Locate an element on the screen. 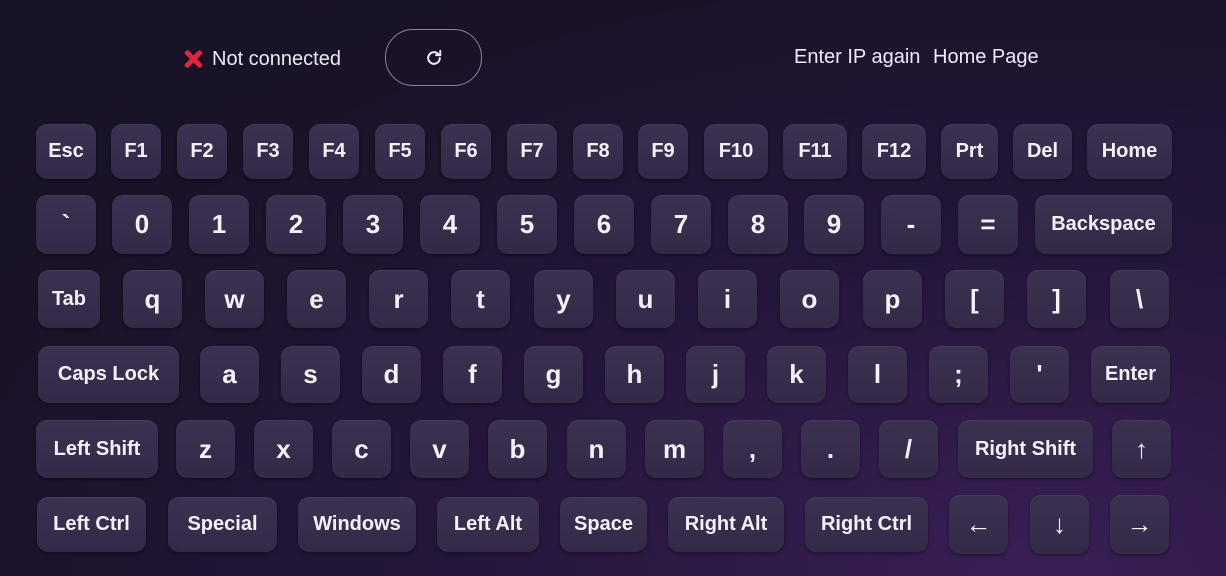 The height and width of the screenshot is (576, 1226). key-y: y is located at coordinates (563, 299).